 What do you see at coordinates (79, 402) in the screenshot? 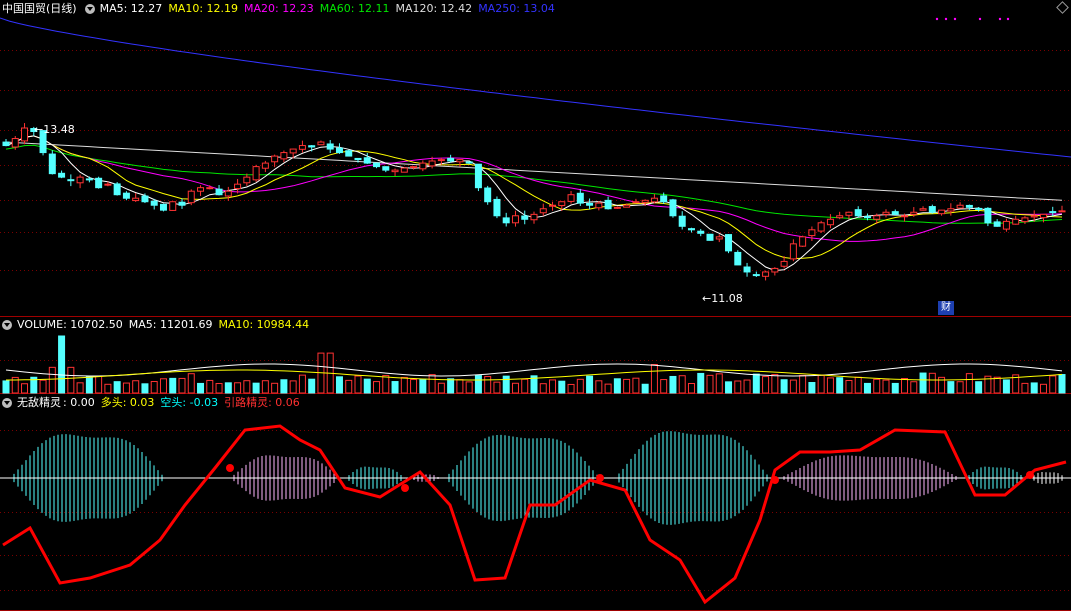
I see `indicator-base-value: : 0.00` at bounding box center [79, 402].